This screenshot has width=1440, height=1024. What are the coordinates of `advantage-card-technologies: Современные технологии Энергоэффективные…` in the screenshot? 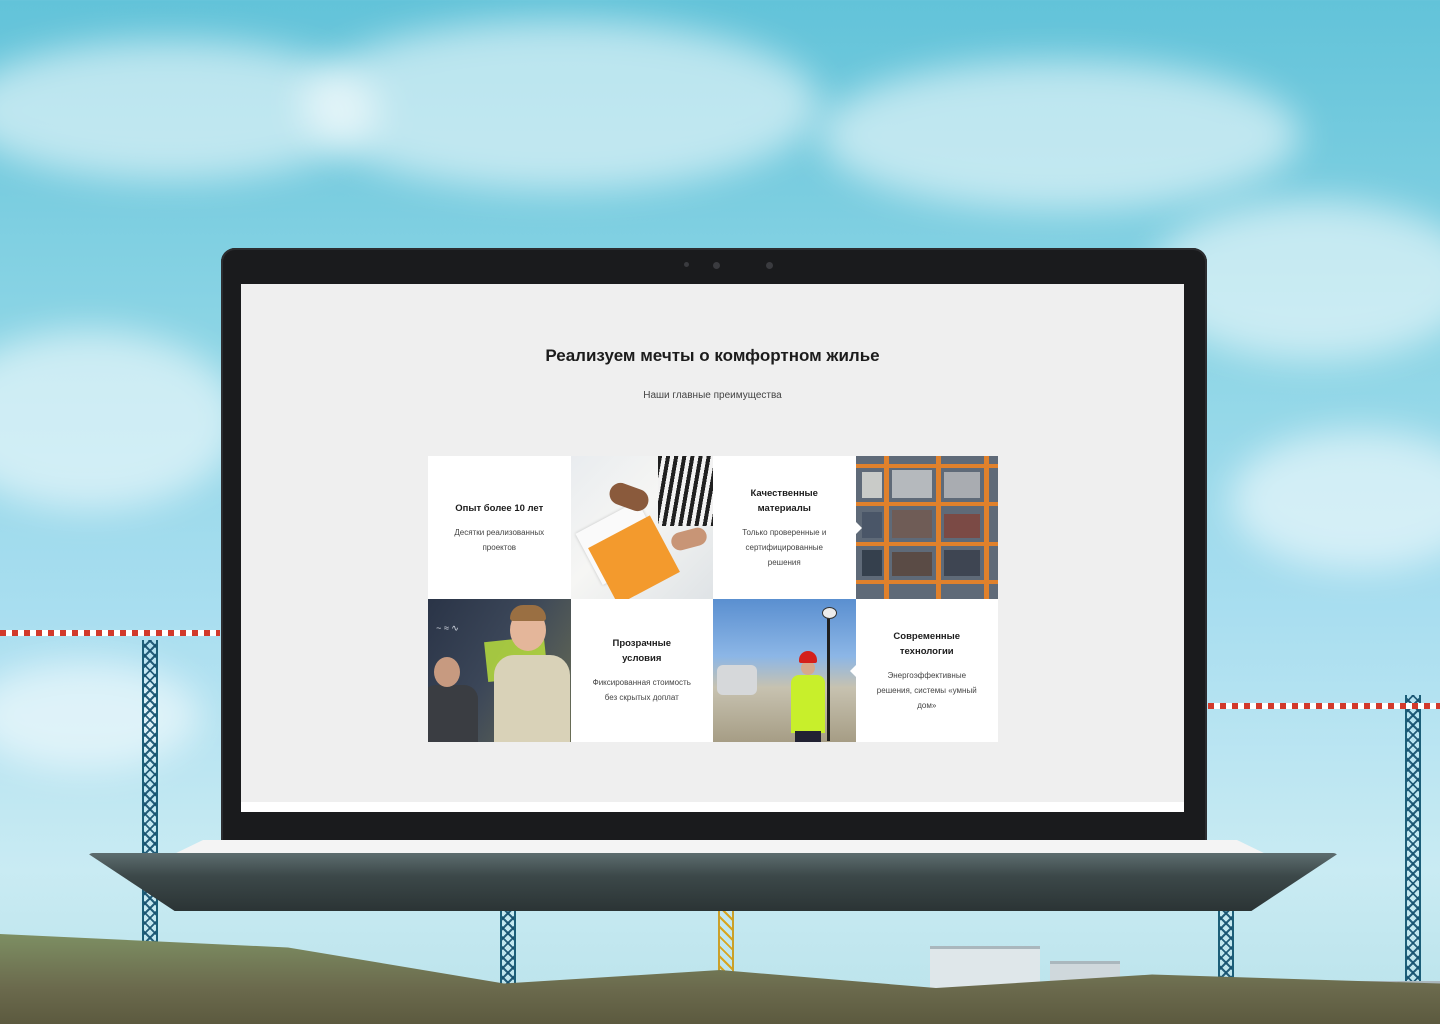 It's located at (926, 670).